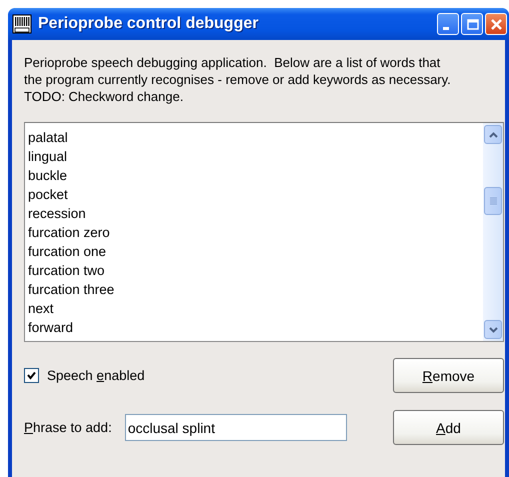  What do you see at coordinates (448, 427) in the screenshot?
I see `add-button: Add` at bounding box center [448, 427].